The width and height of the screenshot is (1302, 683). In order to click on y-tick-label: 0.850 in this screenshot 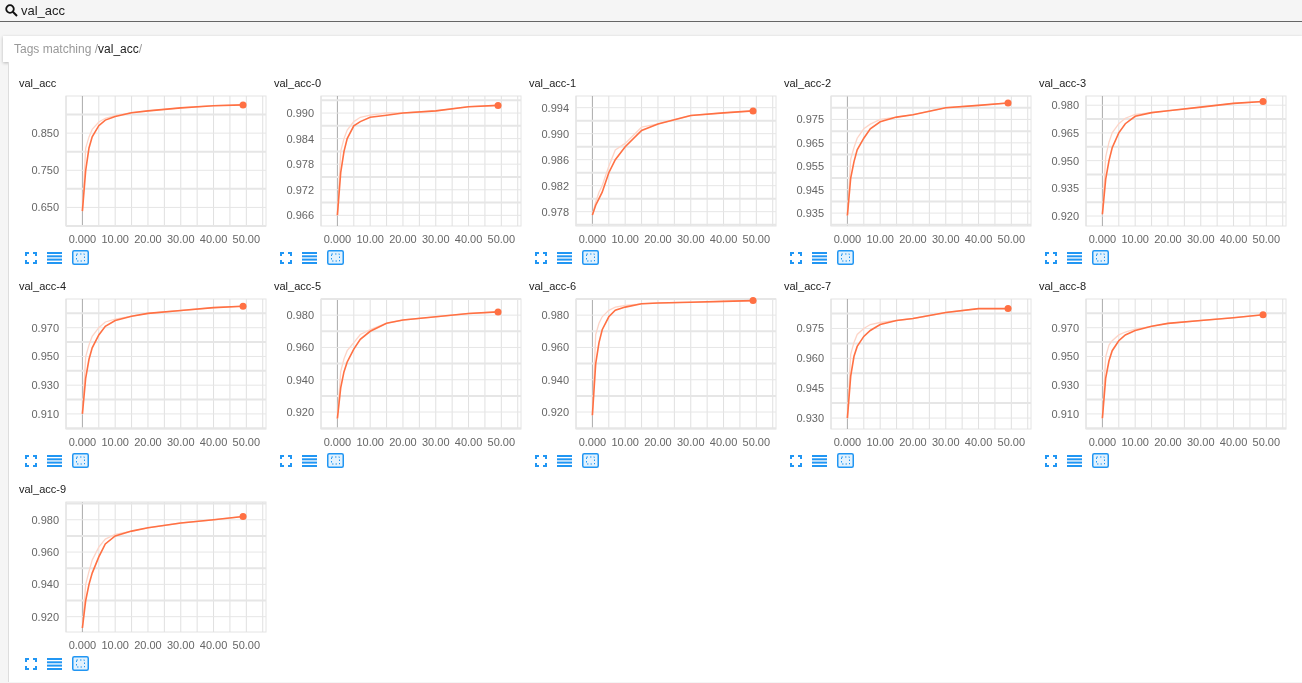, I will do `click(45, 133)`.